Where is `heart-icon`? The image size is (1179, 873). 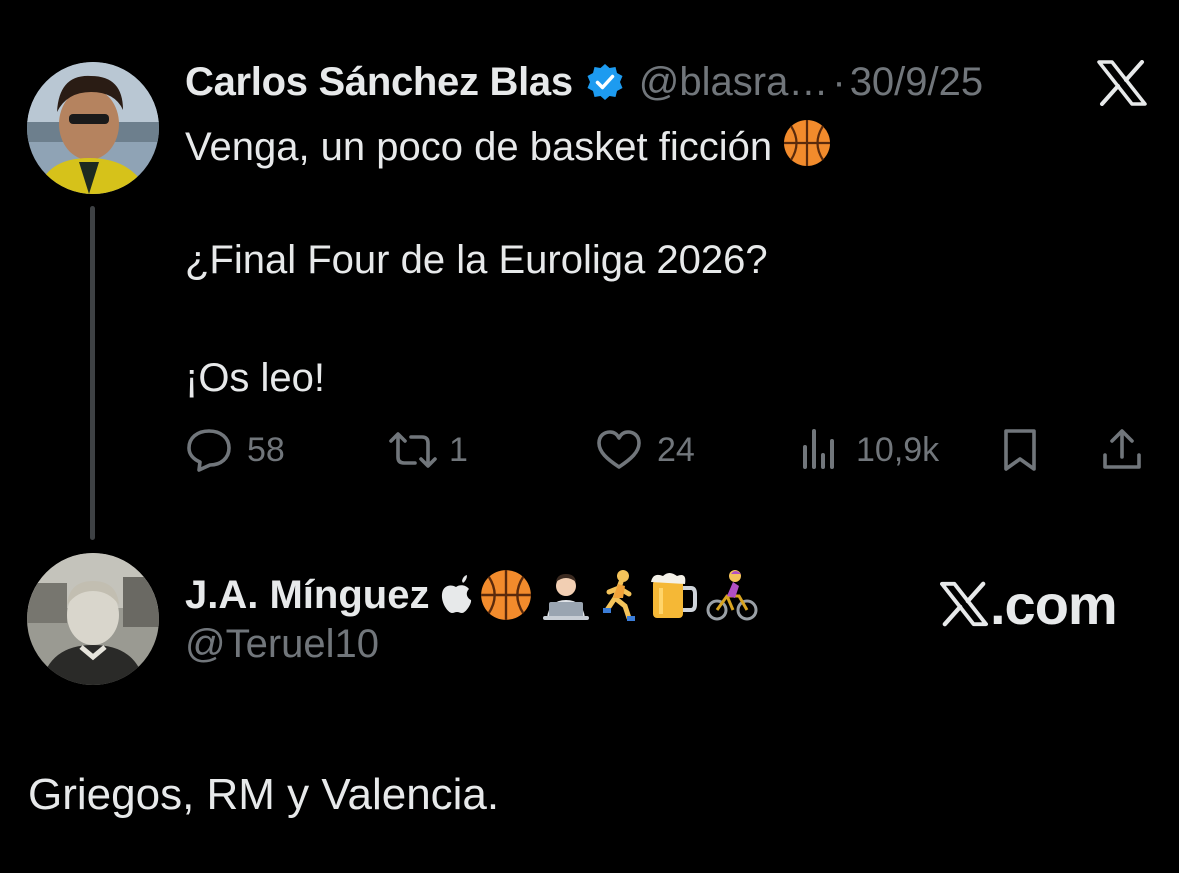 heart-icon is located at coordinates (619, 449).